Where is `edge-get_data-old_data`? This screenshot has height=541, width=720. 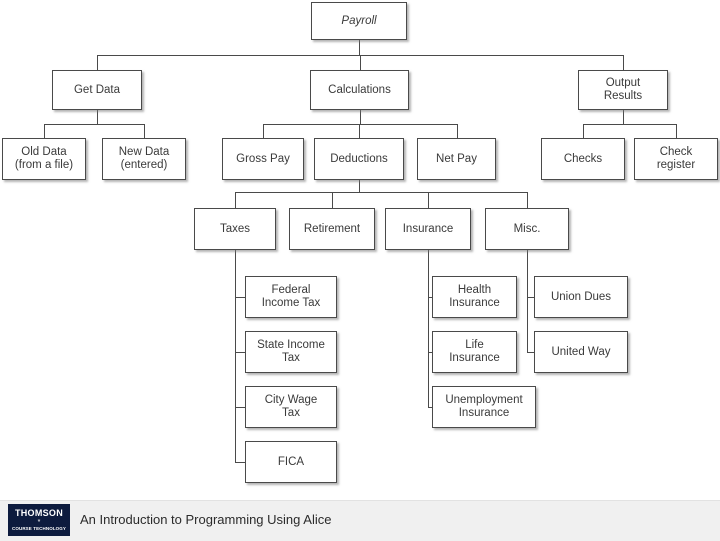
edge-get_data-old_data is located at coordinates (44, 131).